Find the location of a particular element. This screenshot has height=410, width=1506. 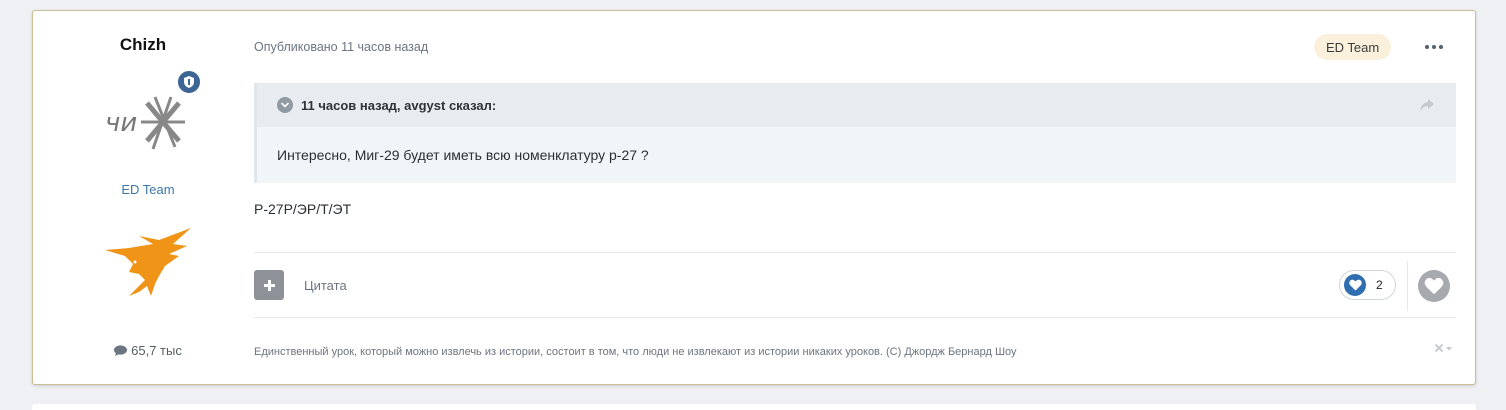

multiquote-button is located at coordinates (269, 285).